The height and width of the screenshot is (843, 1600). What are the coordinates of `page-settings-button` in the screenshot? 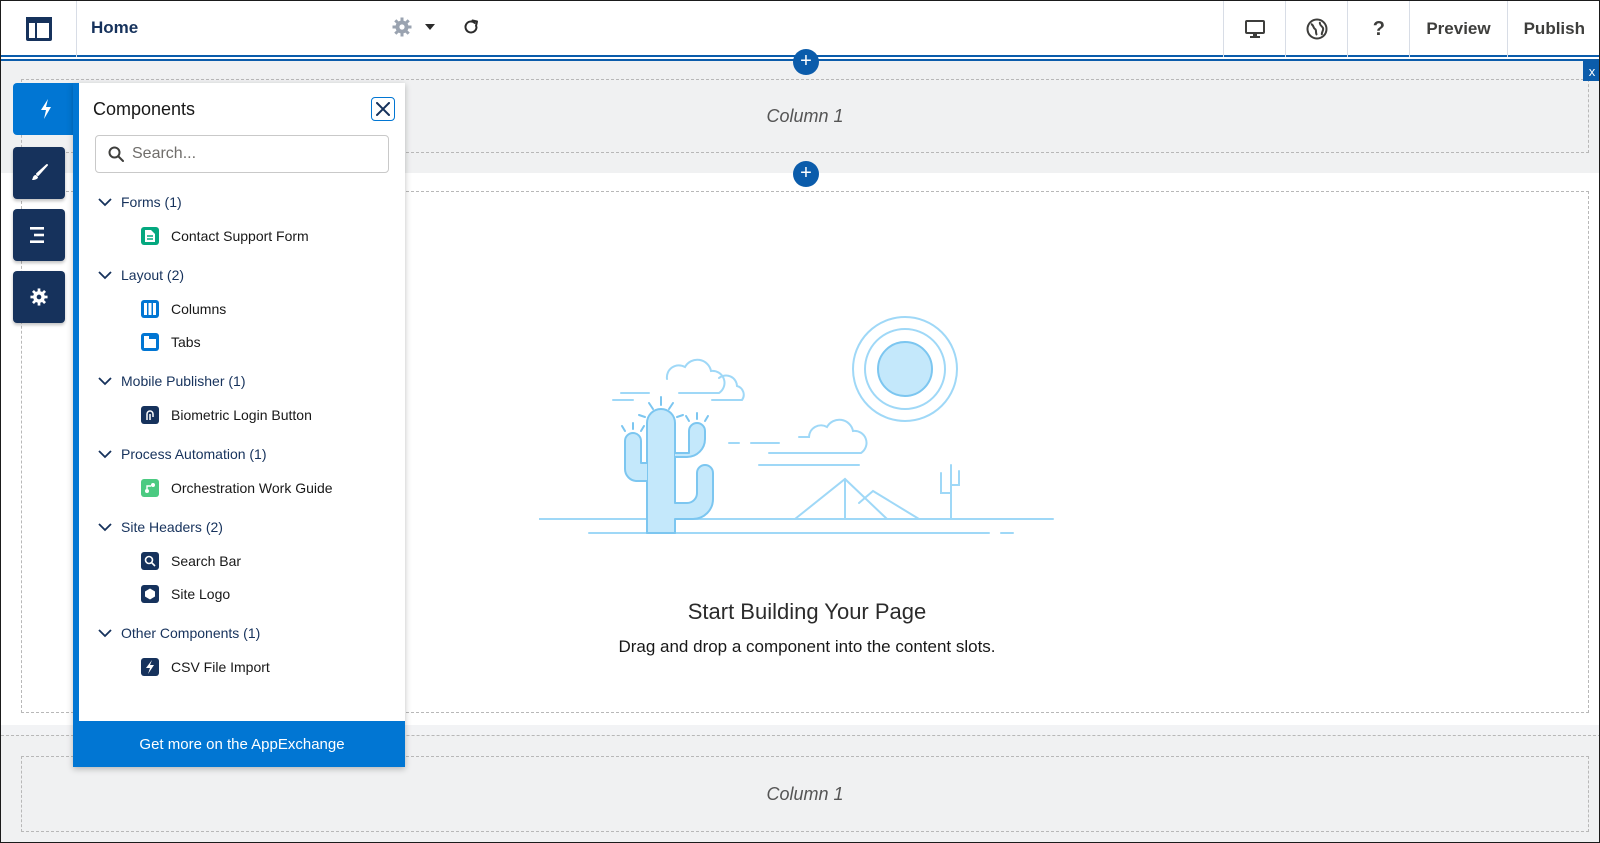 It's located at (402, 29).